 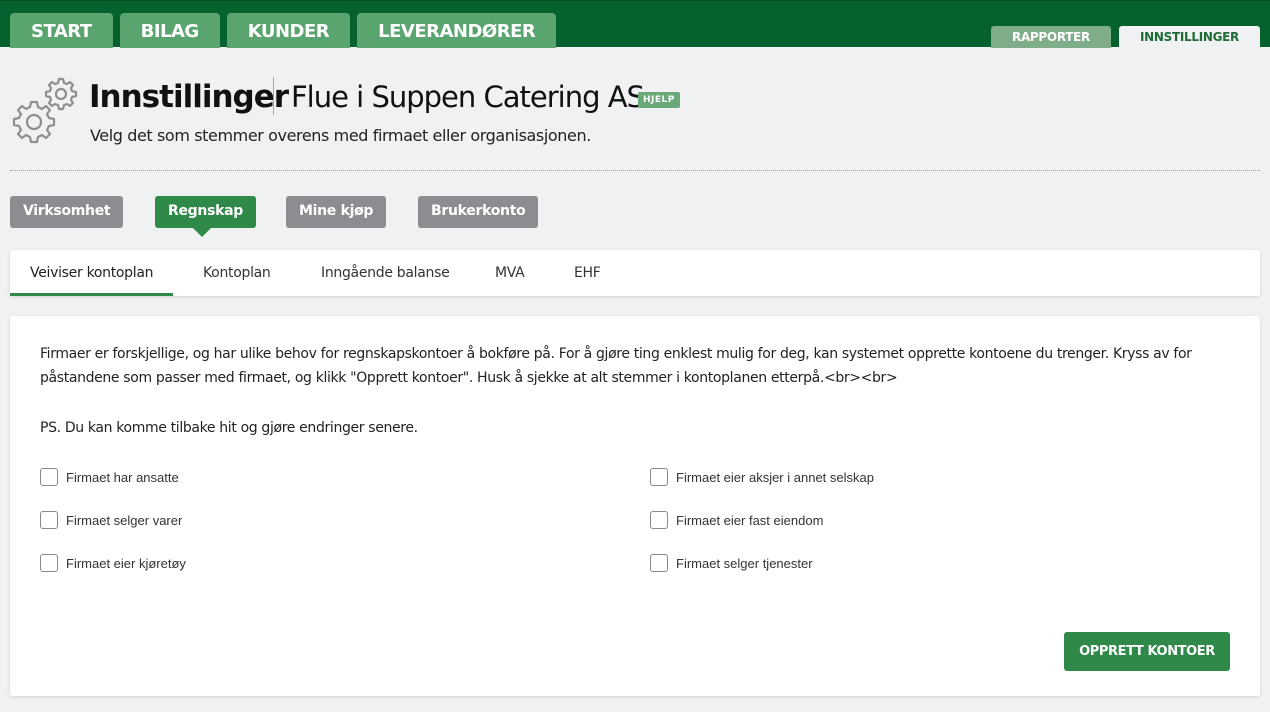 I want to click on option-har-ansatte: Firmaet har ansatte, so click(x=109, y=477).